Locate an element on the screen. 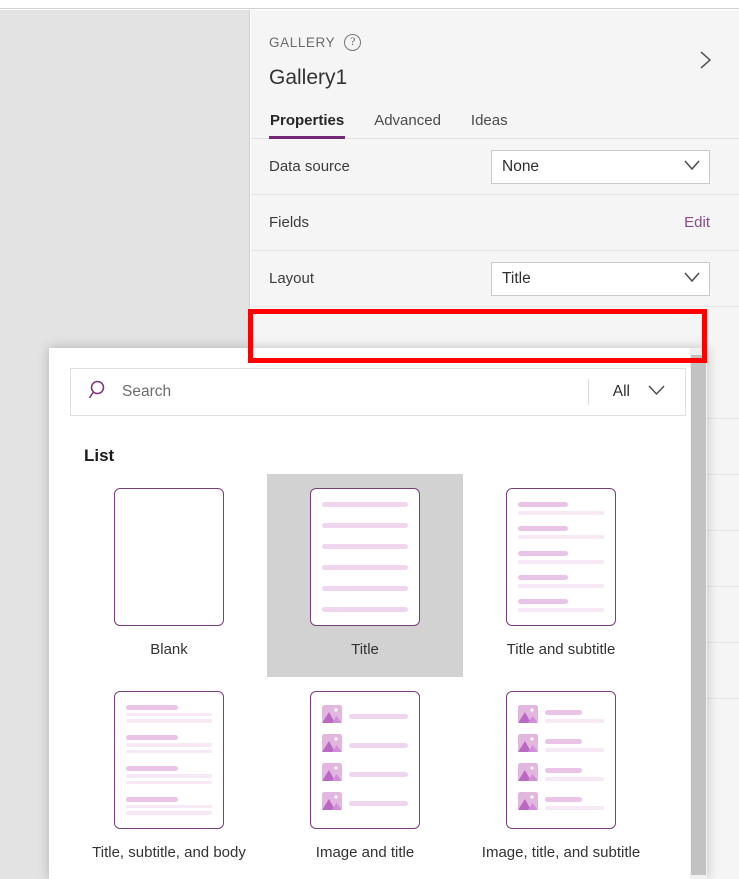 This screenshot has height=879, width=739. properties-panel-header: GALLERY ? Gallery1 is located at coordinates (495, 50).